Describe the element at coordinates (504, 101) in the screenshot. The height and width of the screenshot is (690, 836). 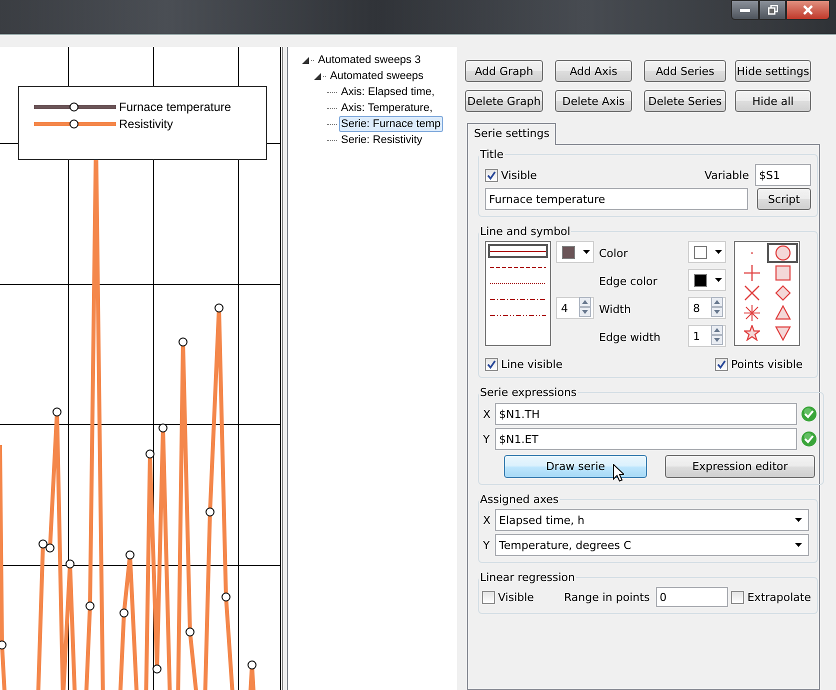
I see `toolbar-button: Delete Graph` at that location.